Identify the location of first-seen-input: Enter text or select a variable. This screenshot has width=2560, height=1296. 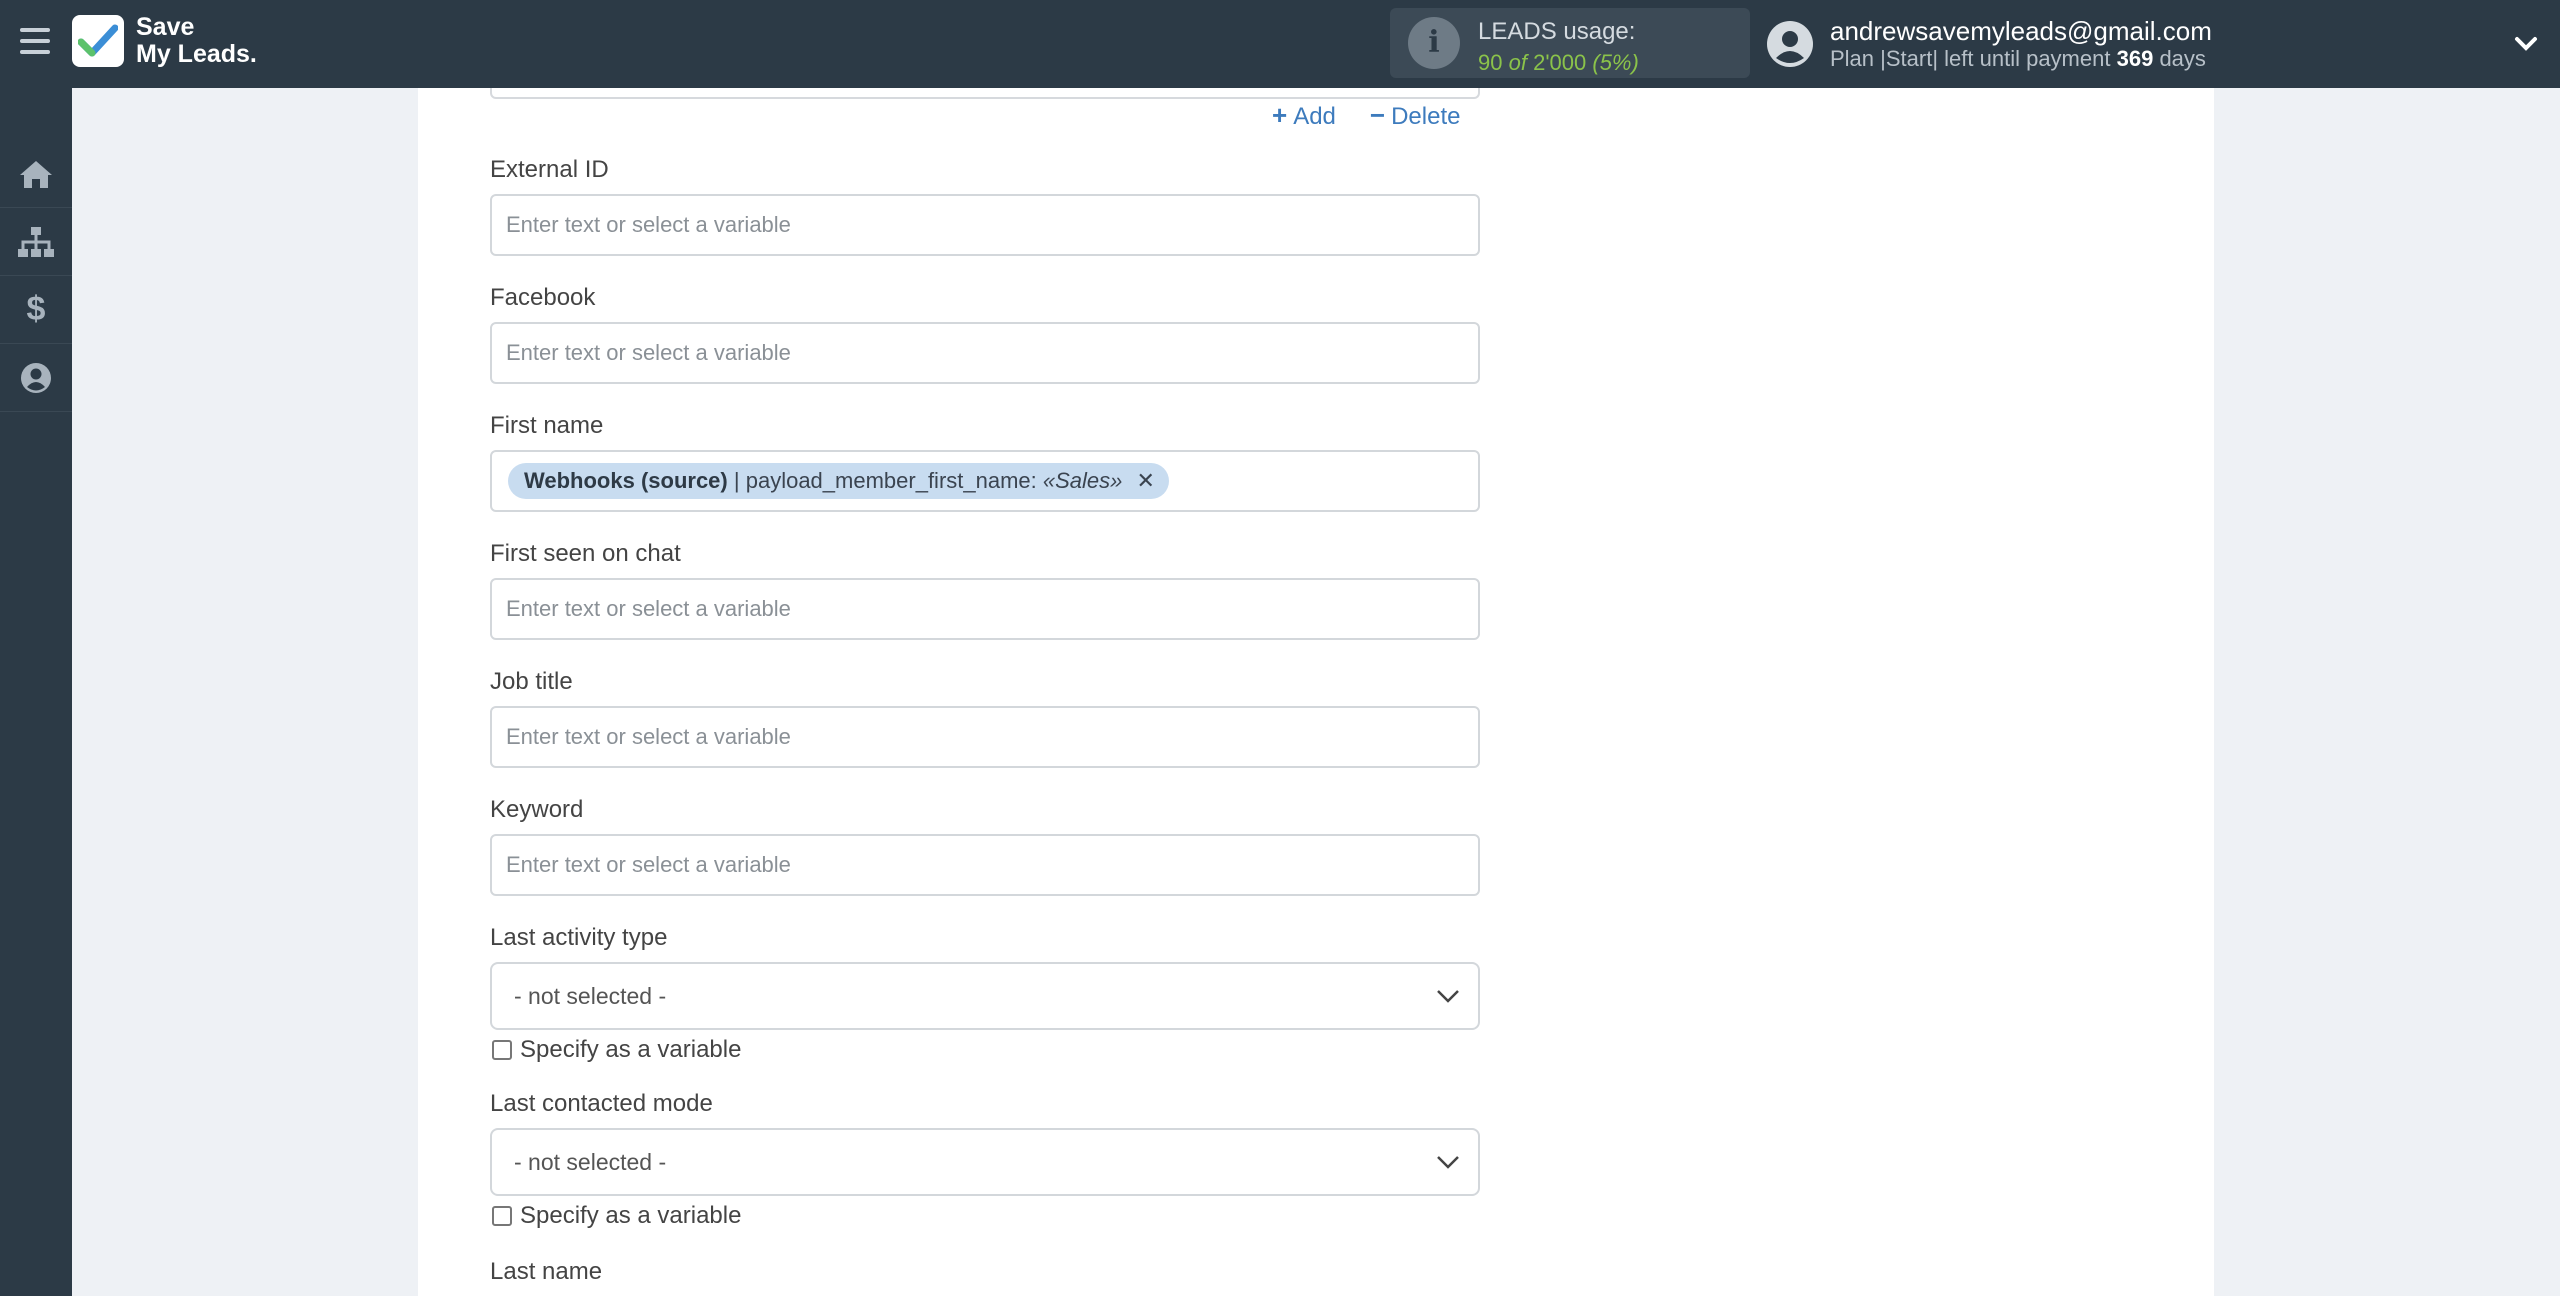
(985, 609).